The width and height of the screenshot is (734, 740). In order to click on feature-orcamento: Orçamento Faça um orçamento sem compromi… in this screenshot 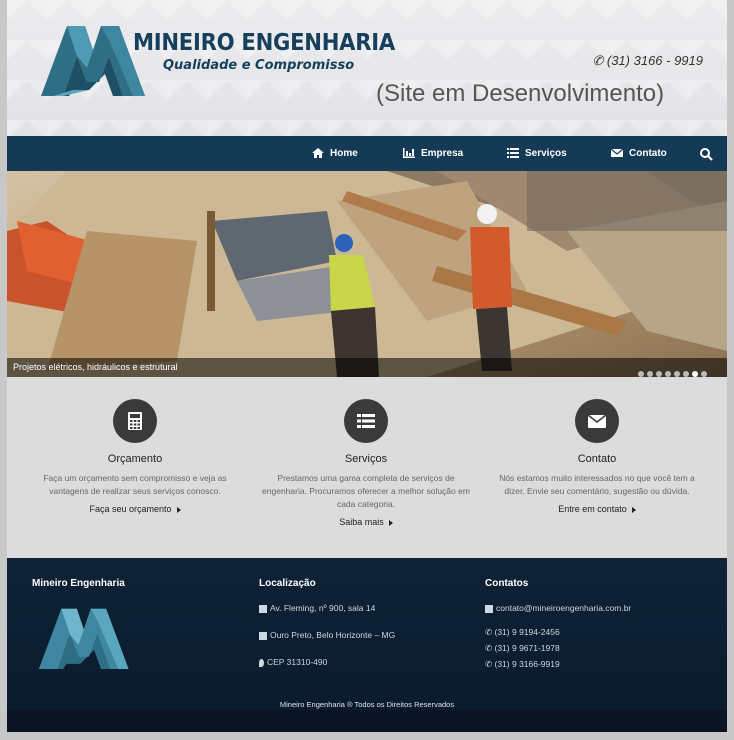, I will do `click(135, 445)`.